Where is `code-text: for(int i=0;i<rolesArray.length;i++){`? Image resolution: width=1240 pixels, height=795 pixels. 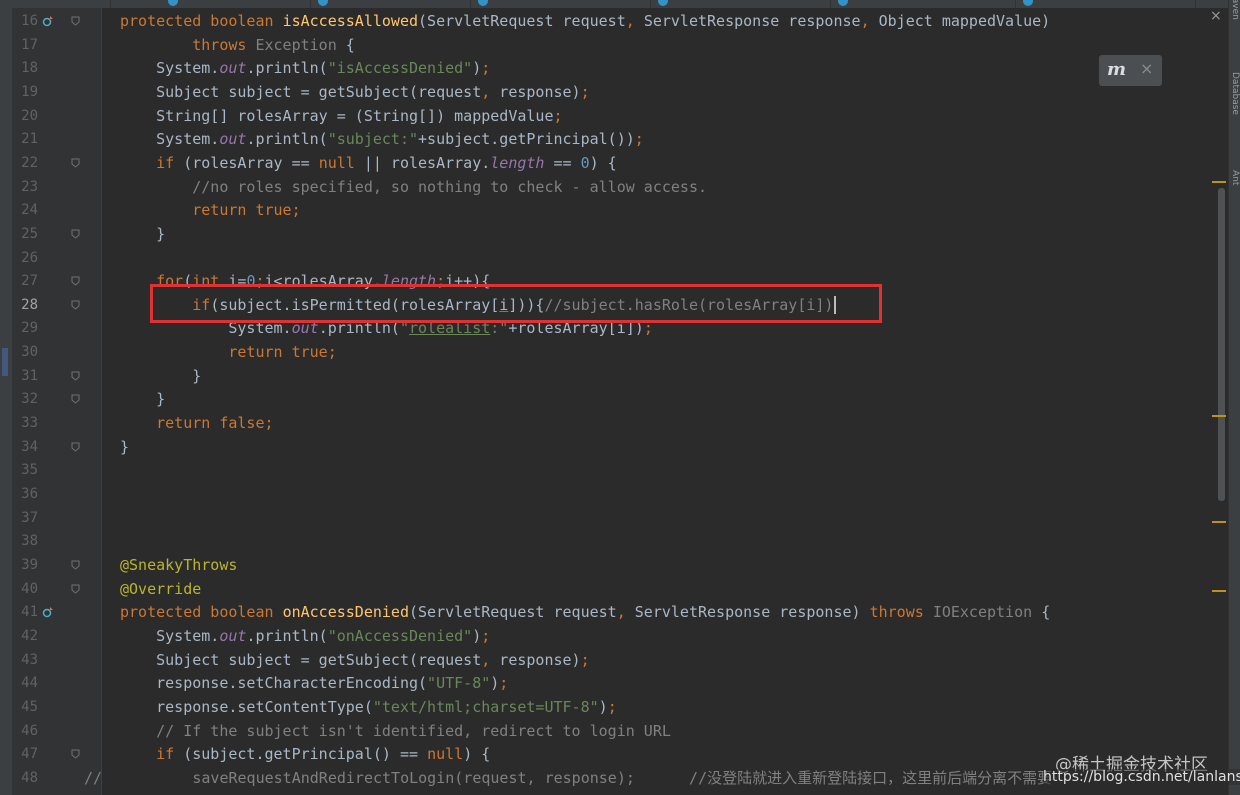
code-text: for(int i=0;i<rolesArray.length;i++){ is located at coordinates (305, 281).